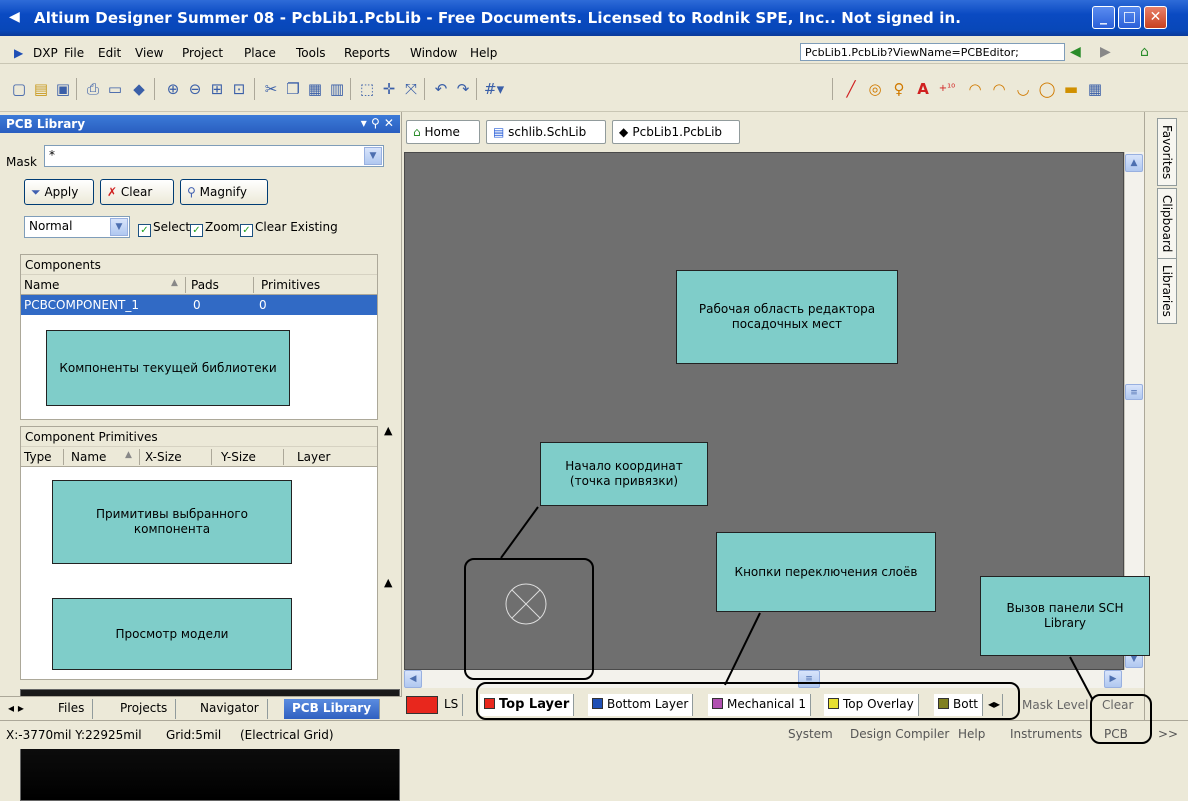 The width and height of the screenshot is (1188, 801). What do you see at coordinates (494, 89) in the screenshot?
I see `grid-icon: #▾` at bounding box center [494, 89].